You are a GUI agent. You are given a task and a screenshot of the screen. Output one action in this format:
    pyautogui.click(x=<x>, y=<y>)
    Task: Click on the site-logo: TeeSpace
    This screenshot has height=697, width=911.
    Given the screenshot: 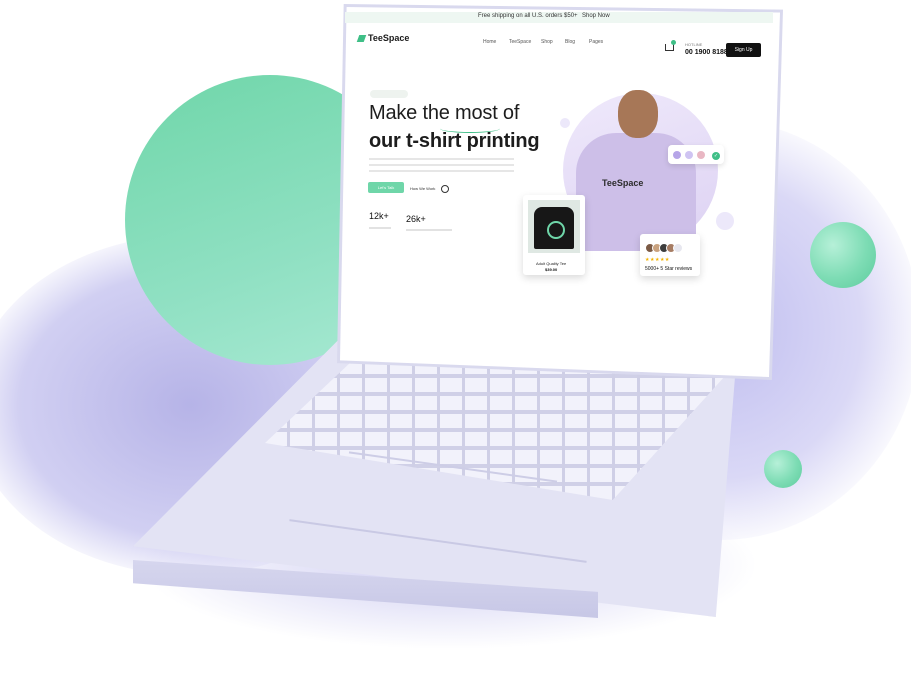 What is the action you would take?
    pyautogui.click(x=383, y=38)
    